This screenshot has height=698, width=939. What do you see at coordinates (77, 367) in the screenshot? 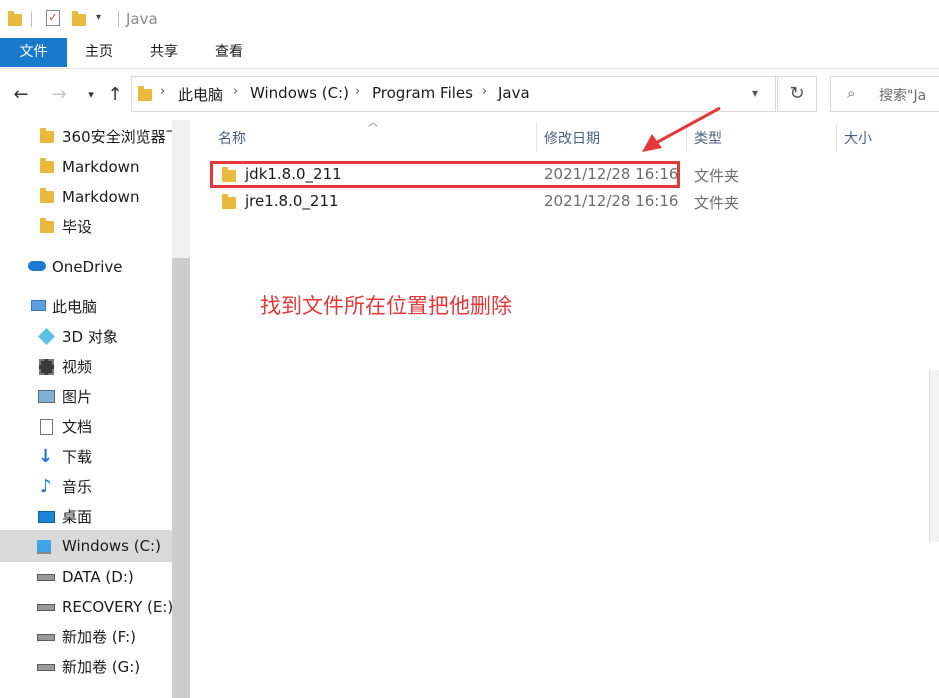
I see `sidebar-item-label: 视频` at bounding box center [77, 367].